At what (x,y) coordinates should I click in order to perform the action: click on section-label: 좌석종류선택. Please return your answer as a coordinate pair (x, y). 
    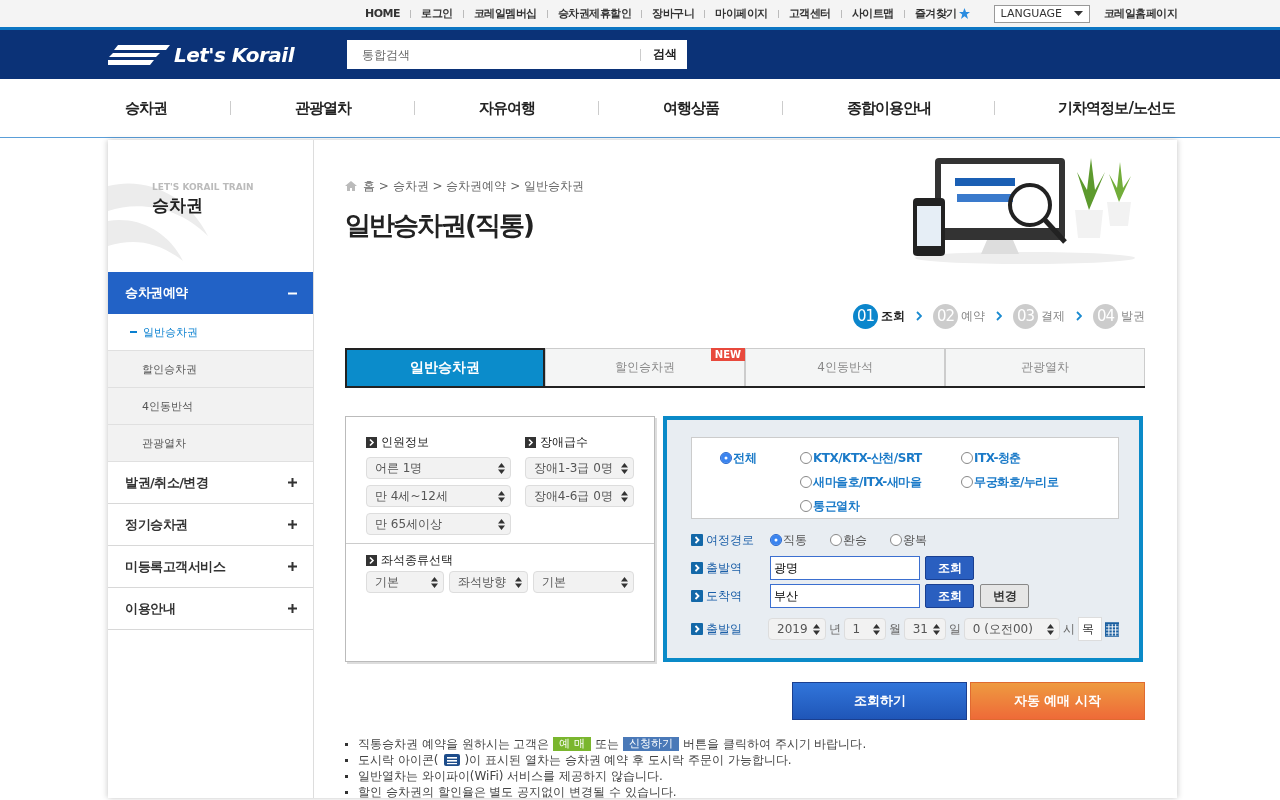
    Looking at the image, I should click on (417, 560).